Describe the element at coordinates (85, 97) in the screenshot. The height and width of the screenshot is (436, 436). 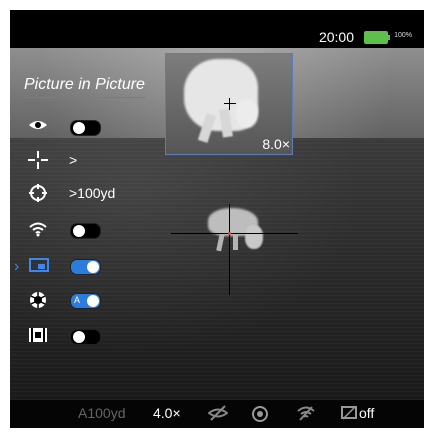
I see `menu-title-underline` at that location.